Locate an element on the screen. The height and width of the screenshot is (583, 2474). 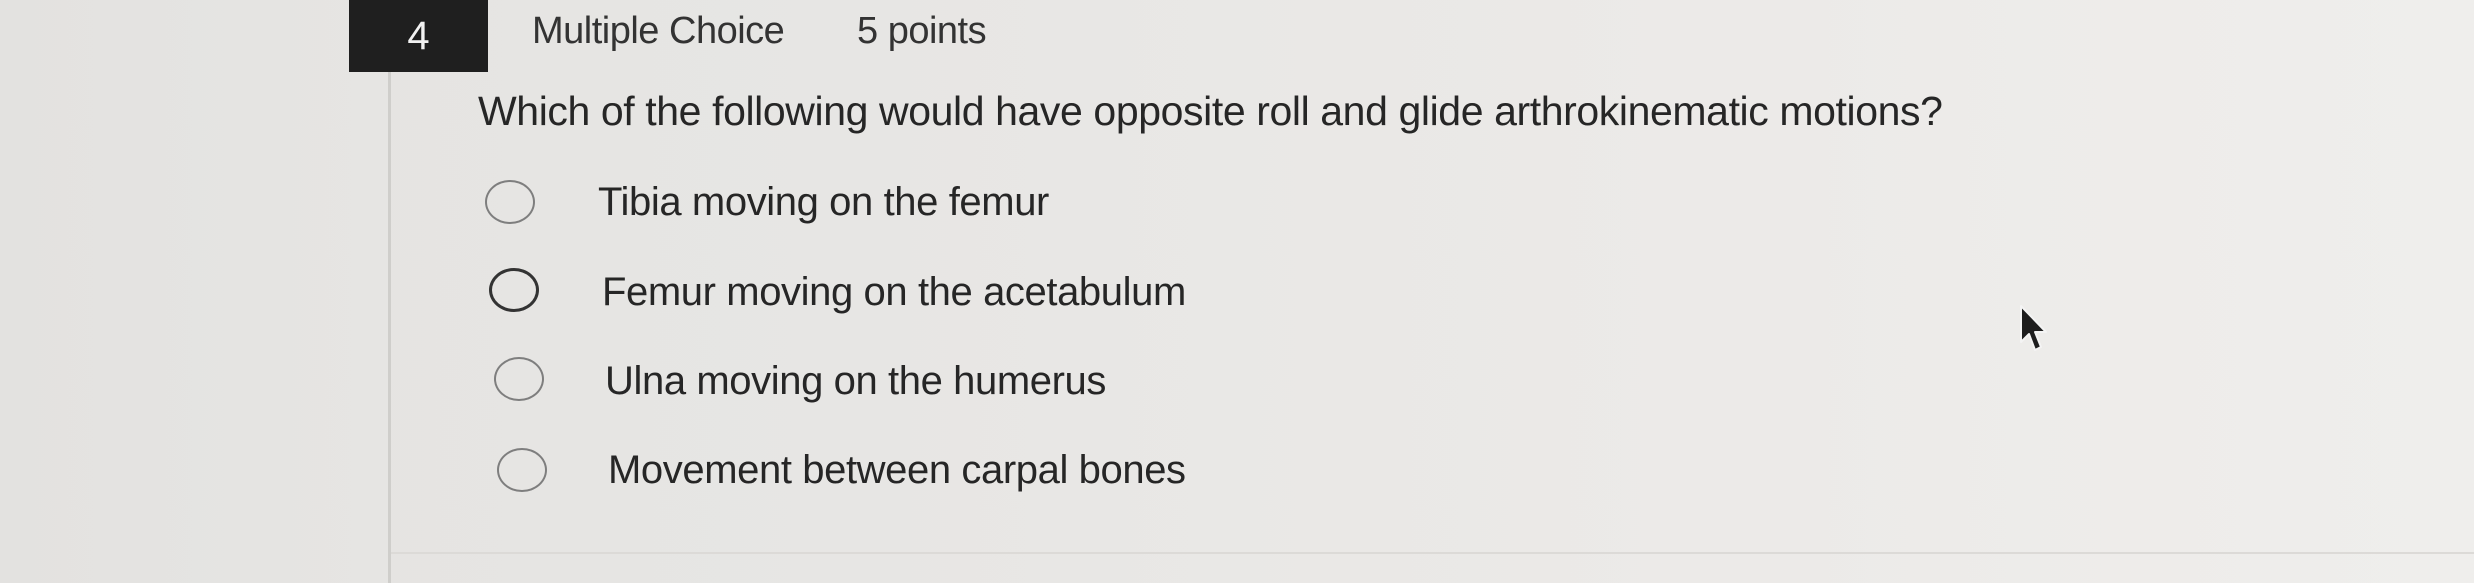
question-number: 4 is located at coordinates (418, 35).